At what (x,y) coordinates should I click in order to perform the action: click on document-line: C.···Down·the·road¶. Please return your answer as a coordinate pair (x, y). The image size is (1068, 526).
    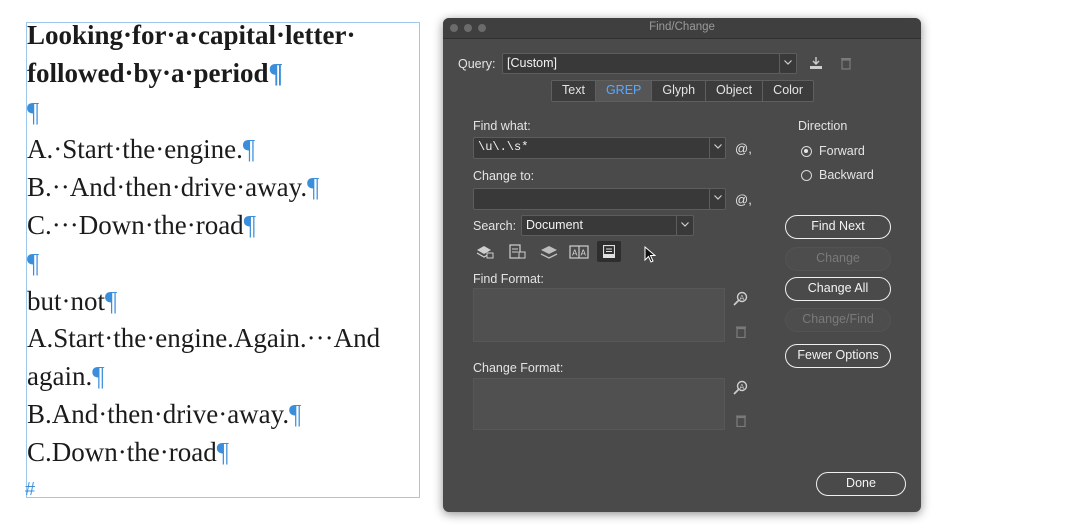
    Looking at the image, I should click on (141, 225).